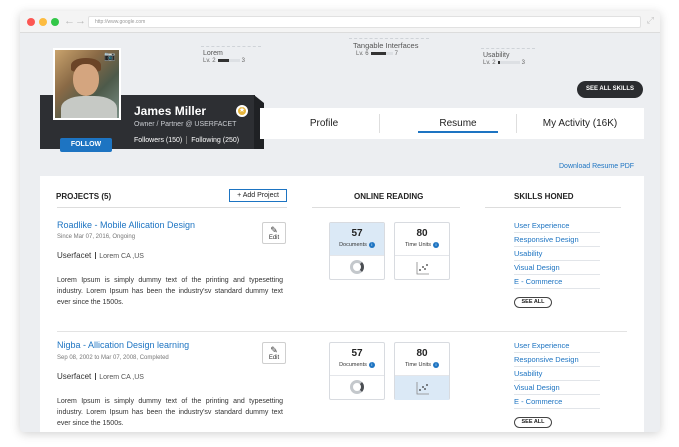 The width and height of the screenshot is (679, 447). What do you see at coordinates (362, 54) in the screenshot?
I see `skill-level: Lv. 6` at bounding box center [362, 54].